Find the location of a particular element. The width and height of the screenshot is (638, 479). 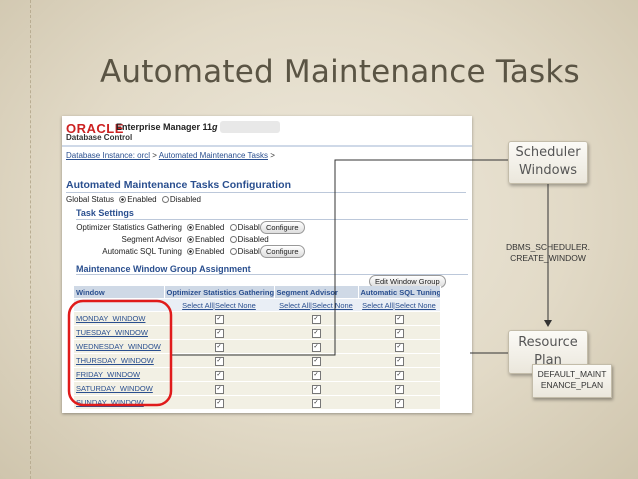

default-maintenance-plan-box: DEFAULT_MAINT ENANCE_PLAN is located at coordinates (572, 381).